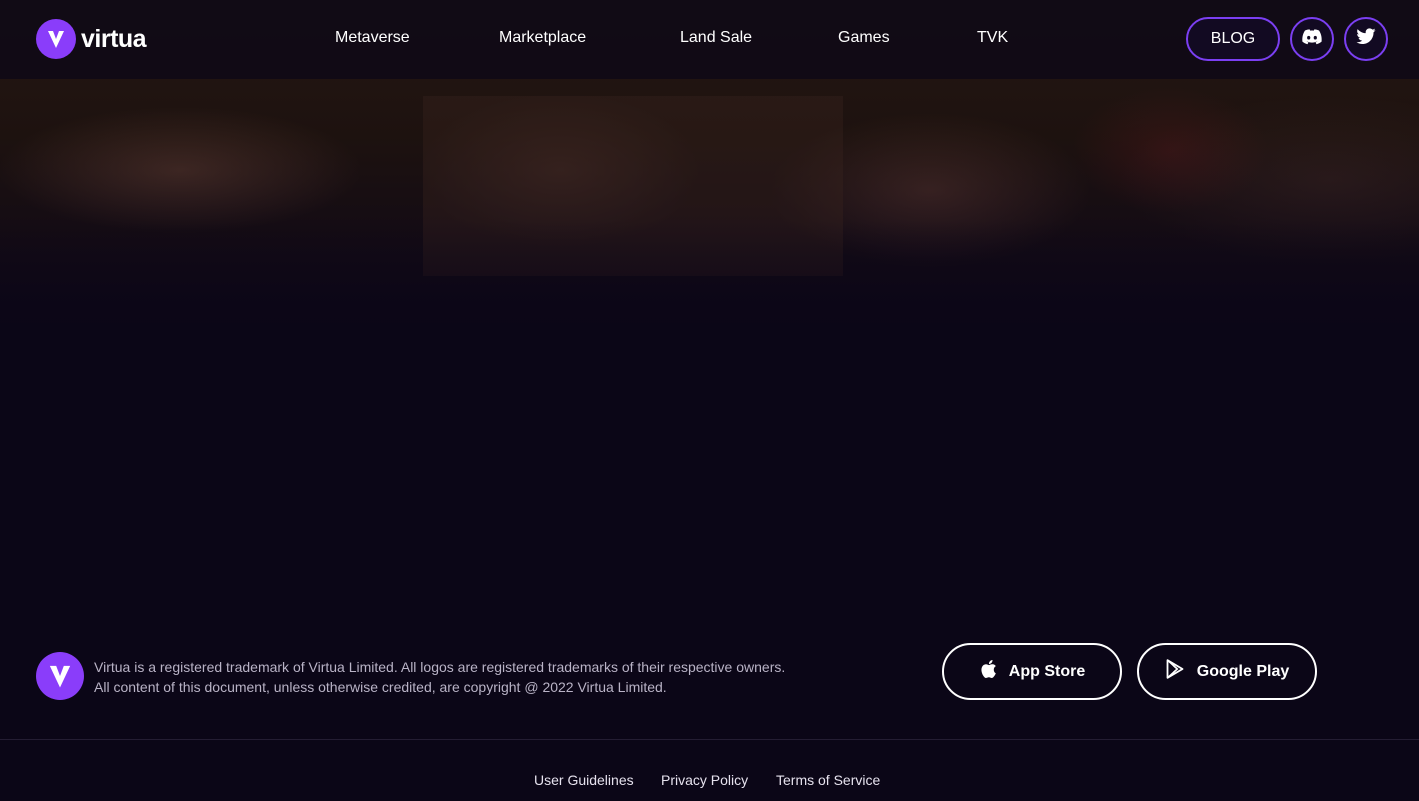 Image resolution: width=1419 pixels, height=801 pixels. I want to click on google-play-icon, so click(1175, 671).